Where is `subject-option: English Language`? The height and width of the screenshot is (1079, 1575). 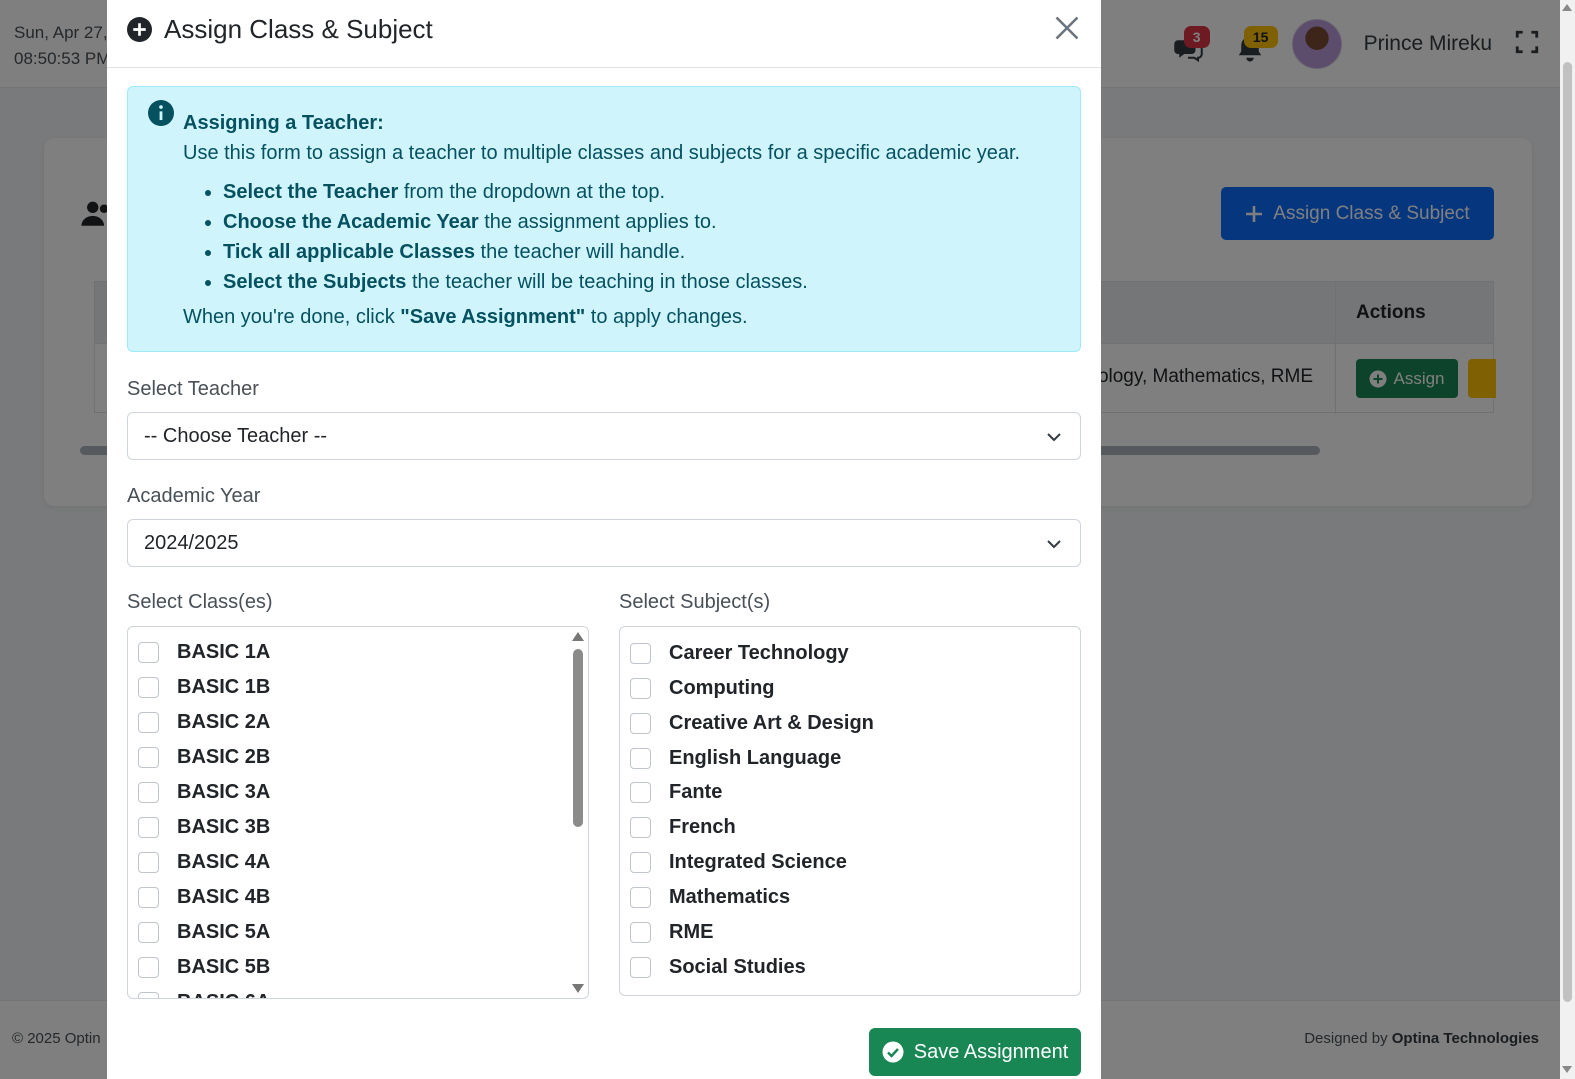
subject-option: English Language is located at coordinates (735, 758).